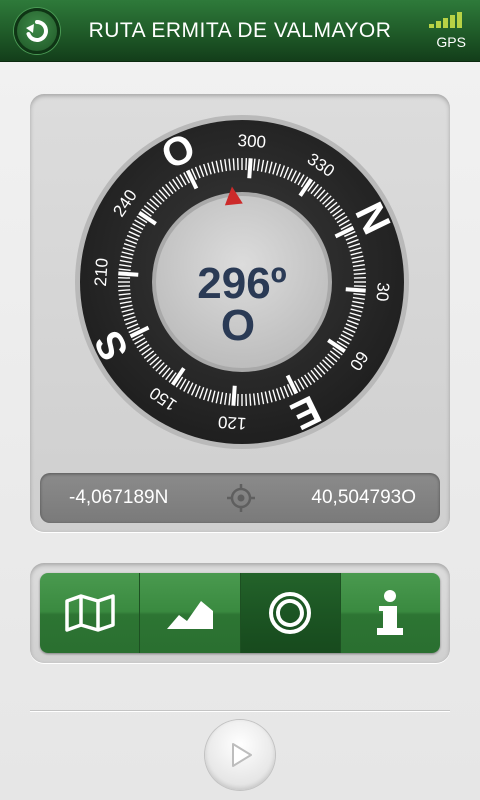 This screenshot has width=480, height=800. Describe the element at coordinates (451, 42) in the screenshot. I see `gps-label: GPS` at that location.